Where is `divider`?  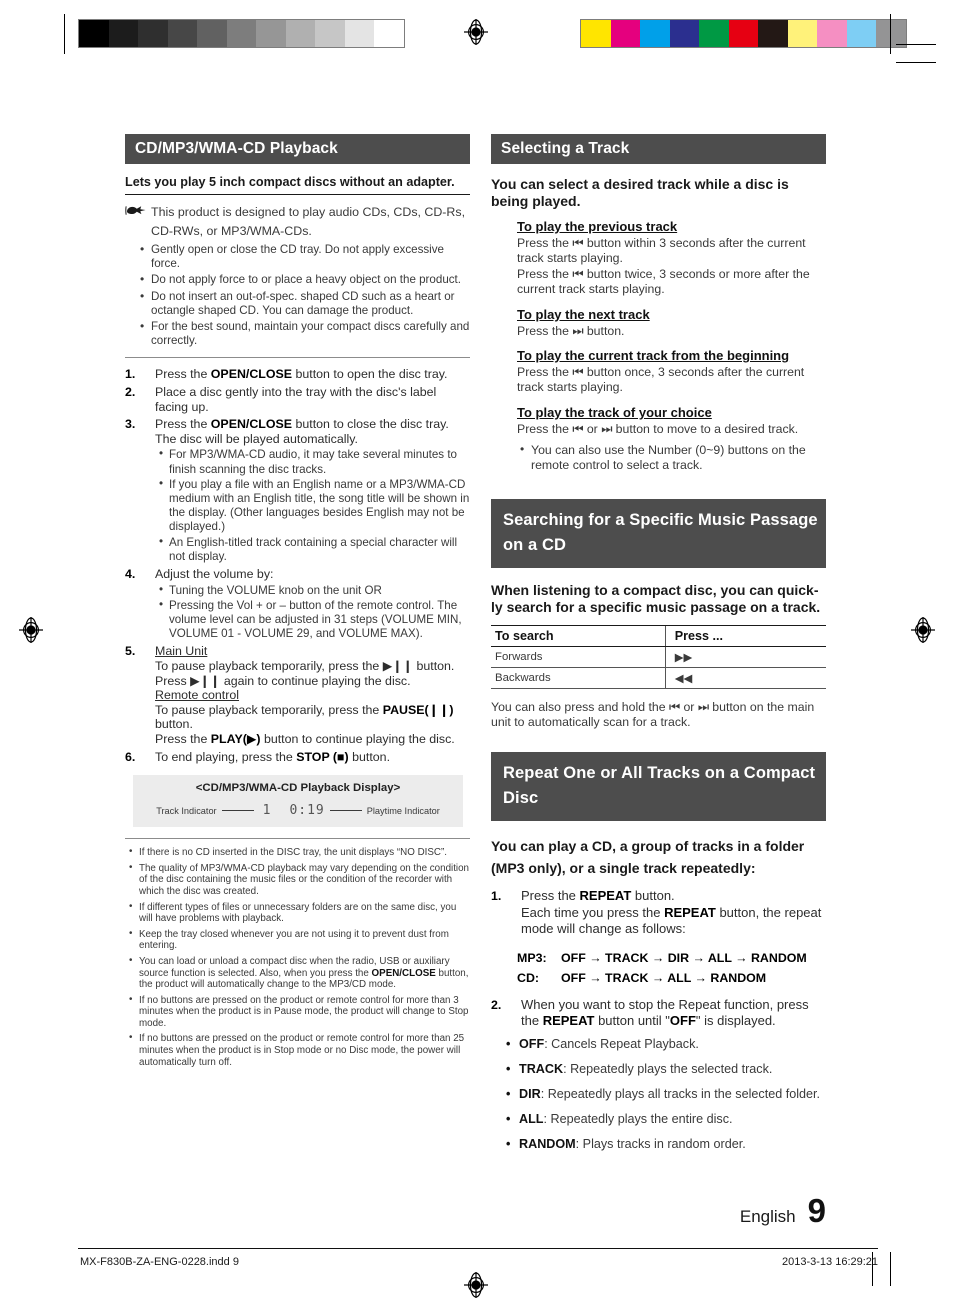 divider is located at coordinates (297, 358).